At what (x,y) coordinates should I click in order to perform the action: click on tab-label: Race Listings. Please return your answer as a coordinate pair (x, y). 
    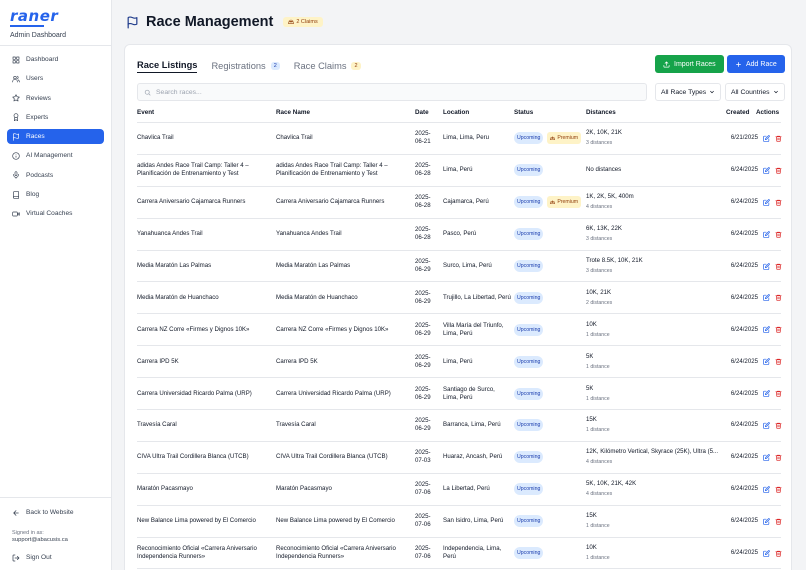
    Looking at the image, I should click on (167, 65).